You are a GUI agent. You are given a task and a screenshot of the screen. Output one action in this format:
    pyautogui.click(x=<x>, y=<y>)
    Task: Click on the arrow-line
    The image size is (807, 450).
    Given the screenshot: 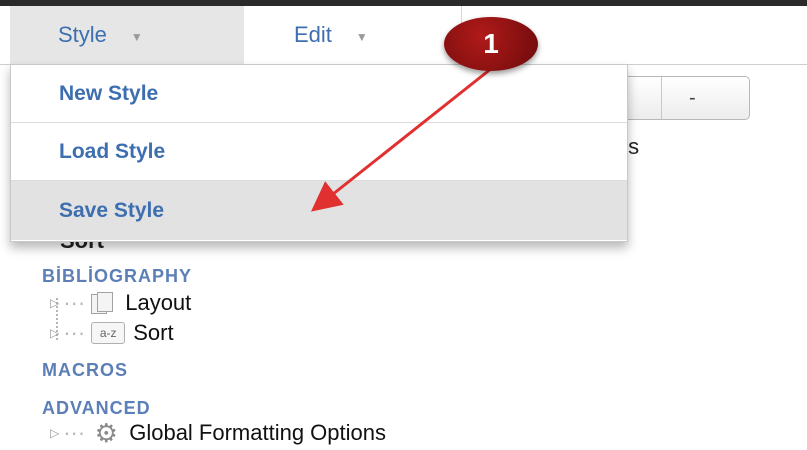 What is the action you would take?
    pyautogui.click(x=401, y=139)
    